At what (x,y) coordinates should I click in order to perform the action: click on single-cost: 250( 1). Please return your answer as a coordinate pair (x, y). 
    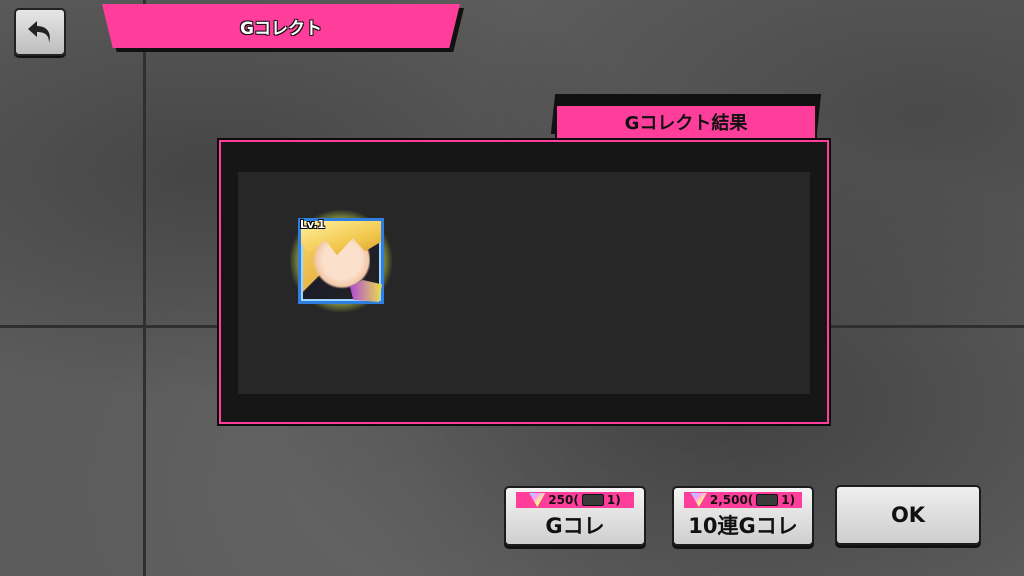
    Looking at the image, I should click on (575, 500).